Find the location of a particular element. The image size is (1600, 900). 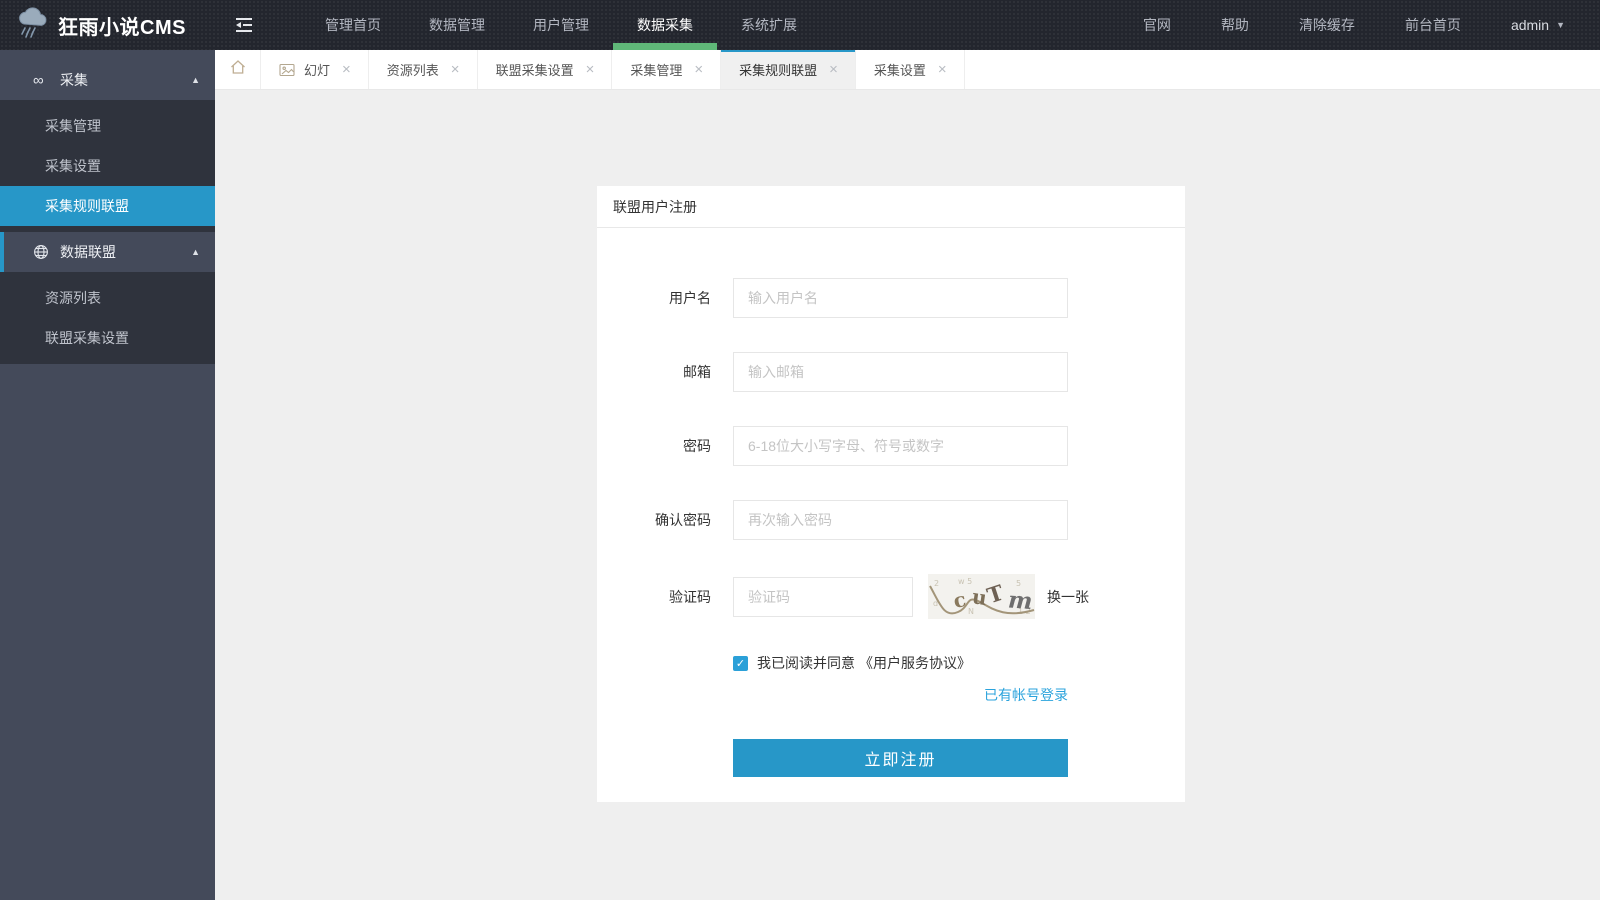

form-row-email: 邮箱 is located at coordinates (891, 372).